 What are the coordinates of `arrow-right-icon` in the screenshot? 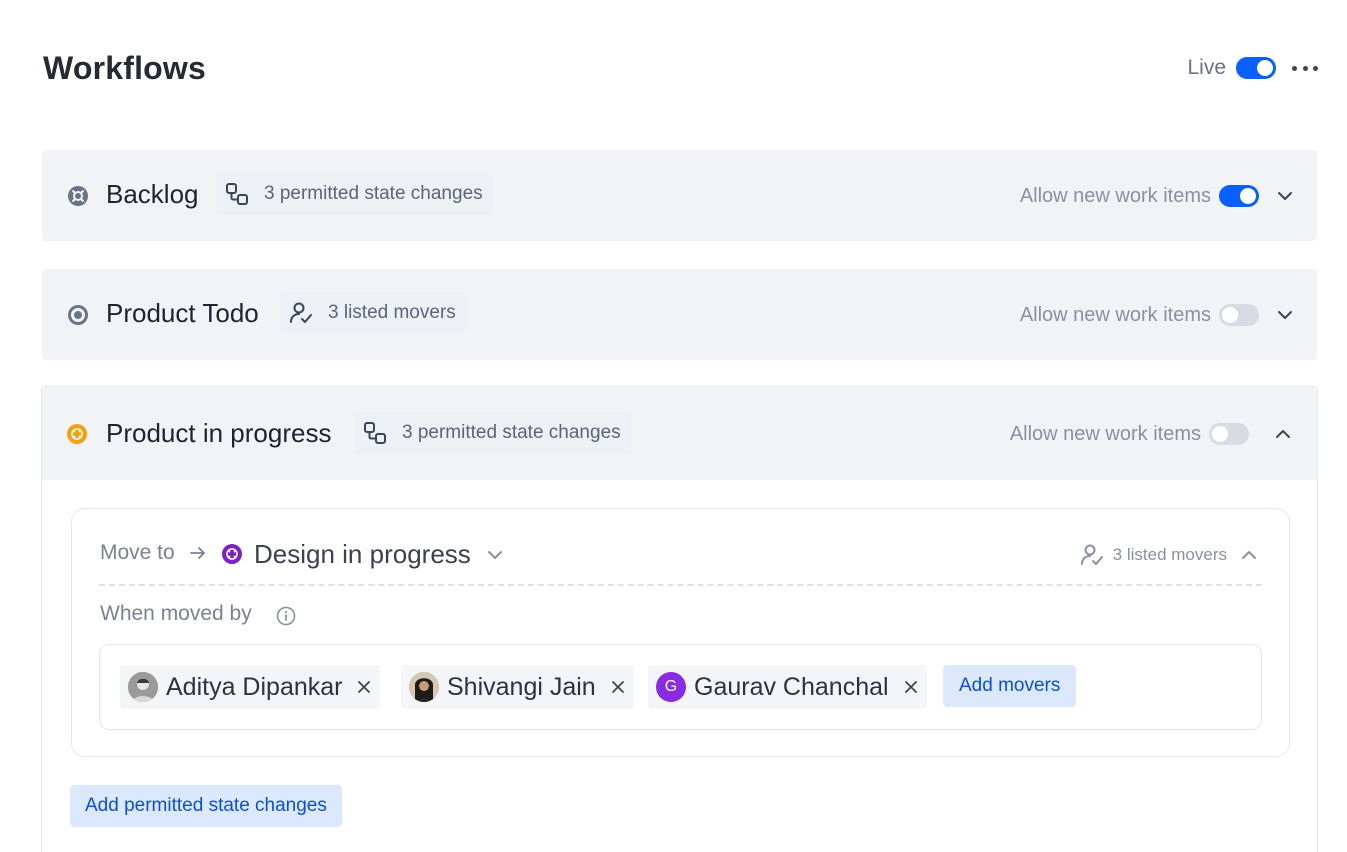 It's located at (197, 553).